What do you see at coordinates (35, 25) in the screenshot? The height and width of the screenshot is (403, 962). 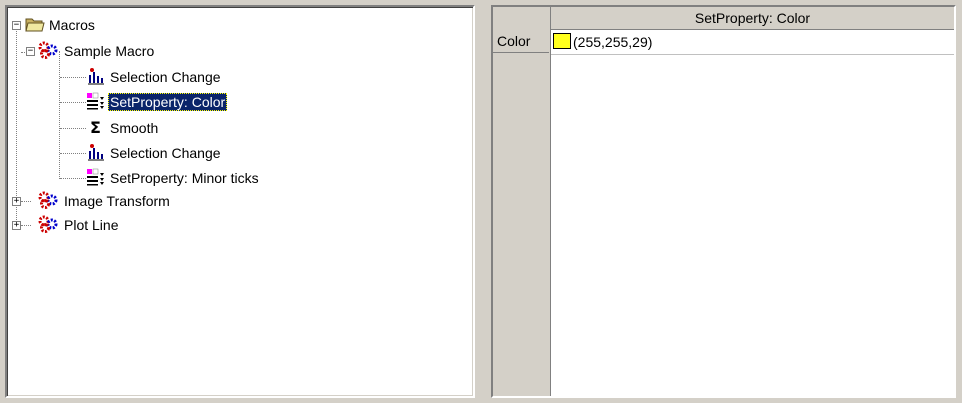 I see `folder-open-icon` at bounding box center [35, 25].